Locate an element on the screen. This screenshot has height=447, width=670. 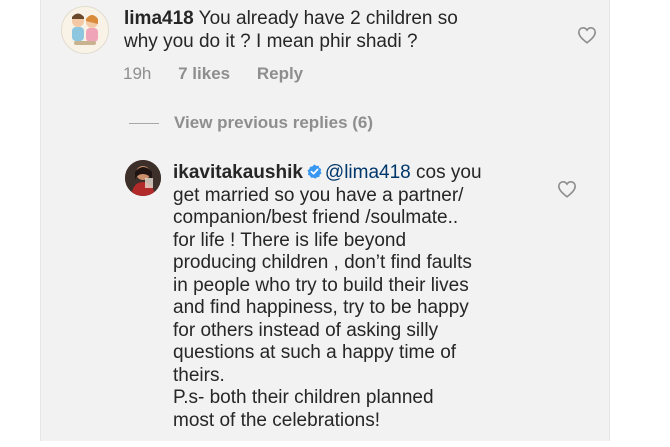
mention-link: @lima418 is located at coordinates (368, 172).